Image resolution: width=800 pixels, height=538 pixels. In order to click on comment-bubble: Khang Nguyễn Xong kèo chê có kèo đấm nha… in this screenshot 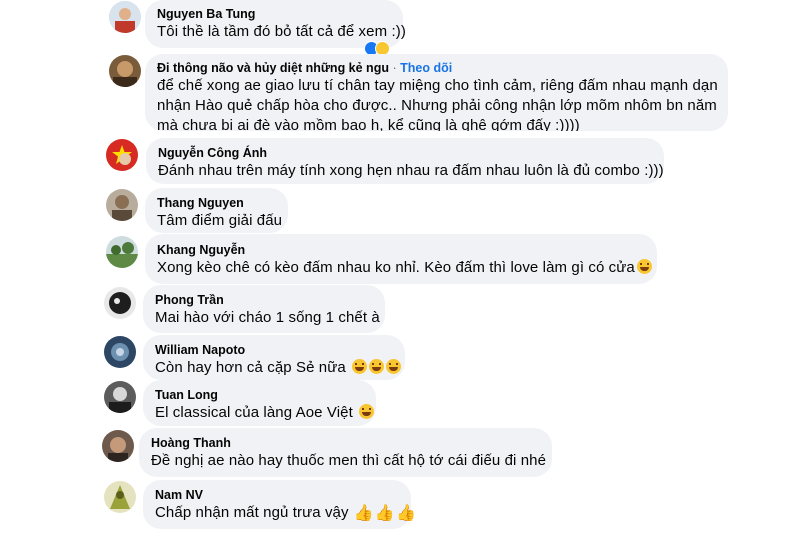, I will do `click(401, 259)`.